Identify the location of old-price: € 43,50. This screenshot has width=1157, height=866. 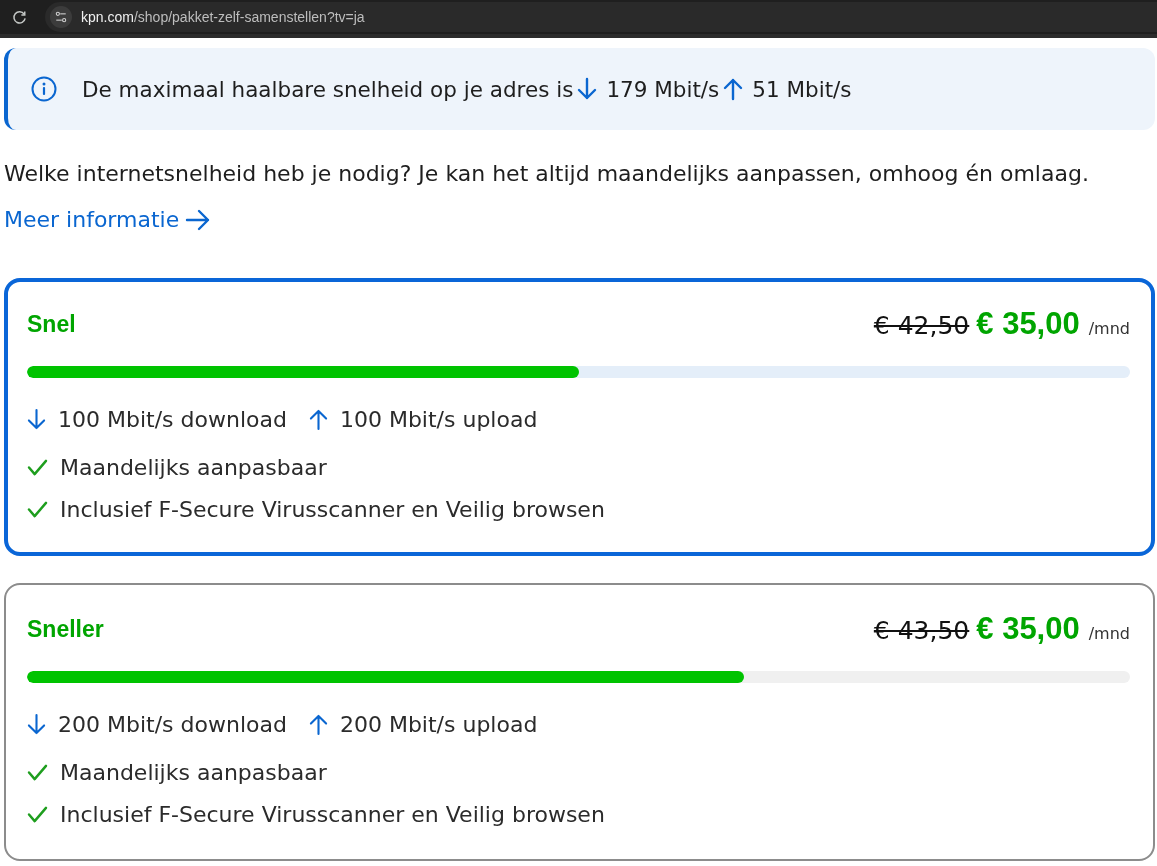
(921, 630).